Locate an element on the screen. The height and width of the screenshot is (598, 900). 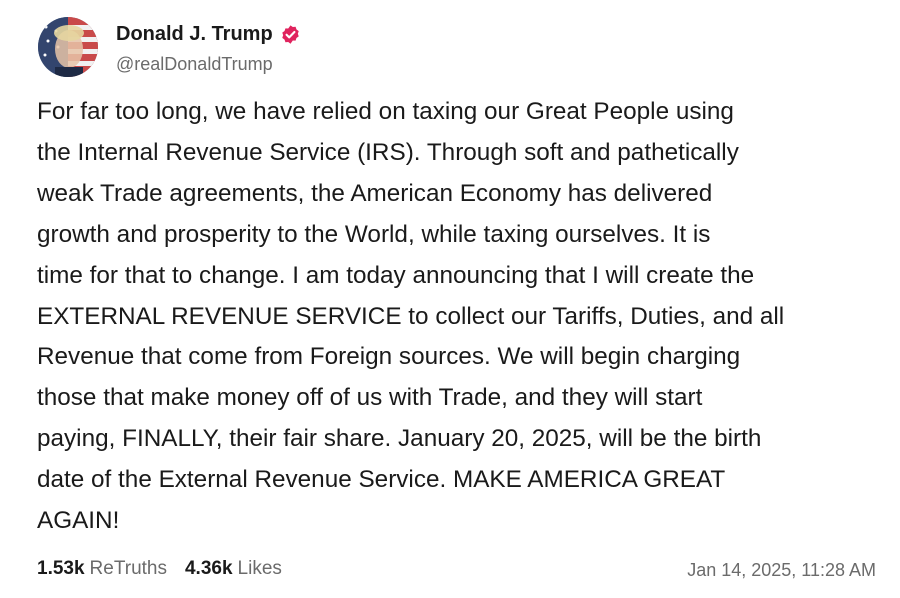
likes-count: 4.36k is located at coordinates (208, 568).